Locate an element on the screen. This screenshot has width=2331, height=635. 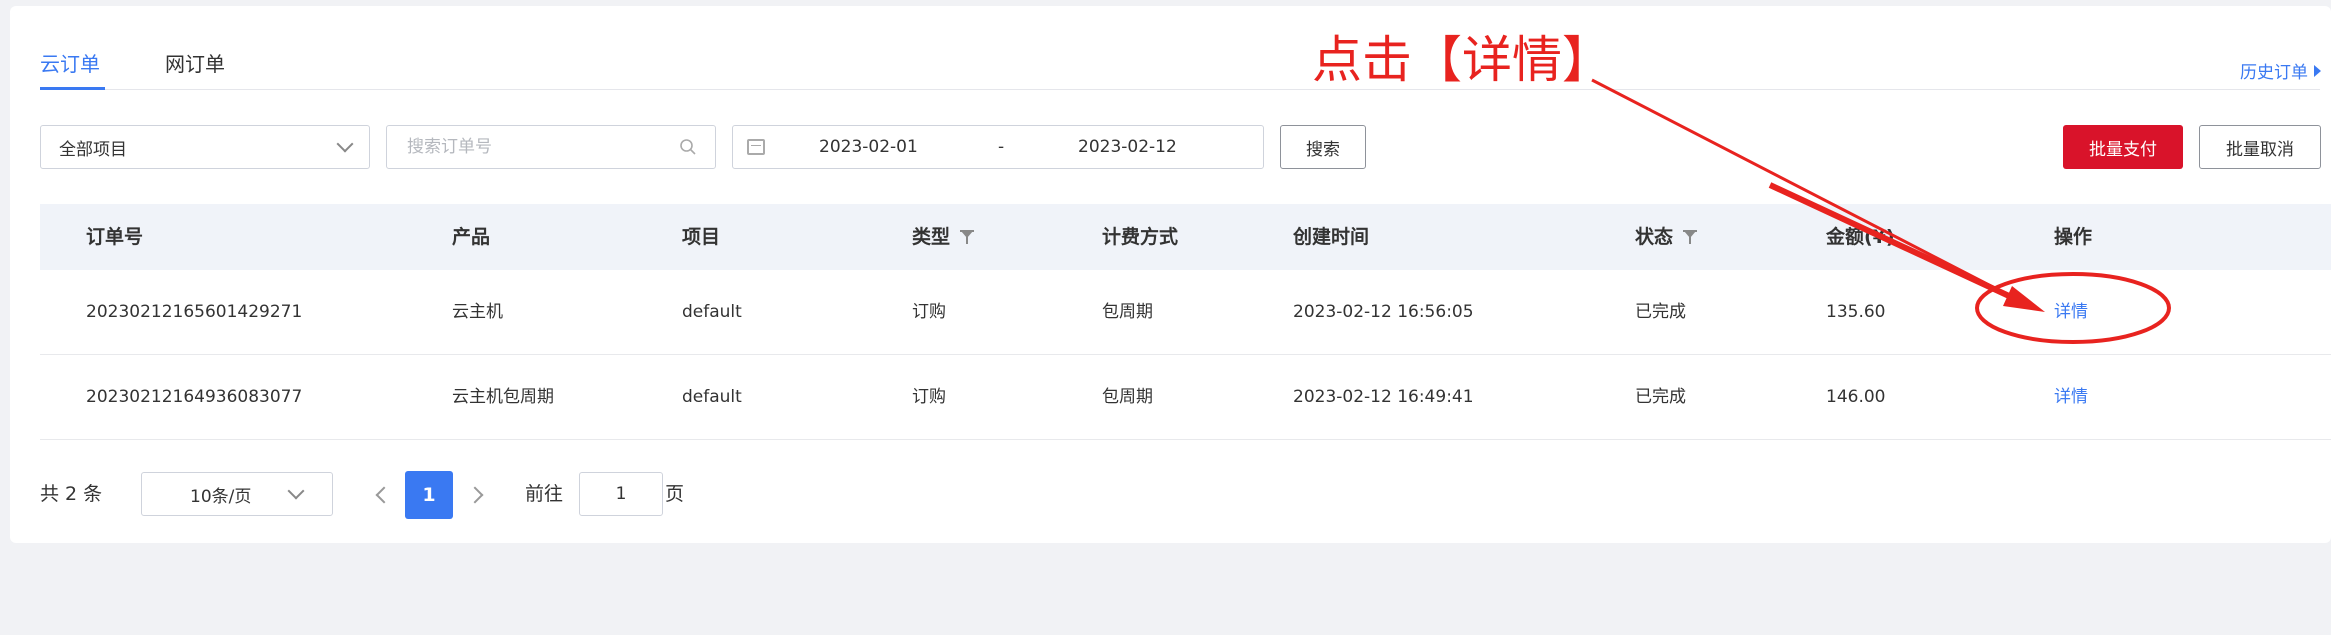
history-orders-link: 历史订单 is located at coordinates (2280, 70).